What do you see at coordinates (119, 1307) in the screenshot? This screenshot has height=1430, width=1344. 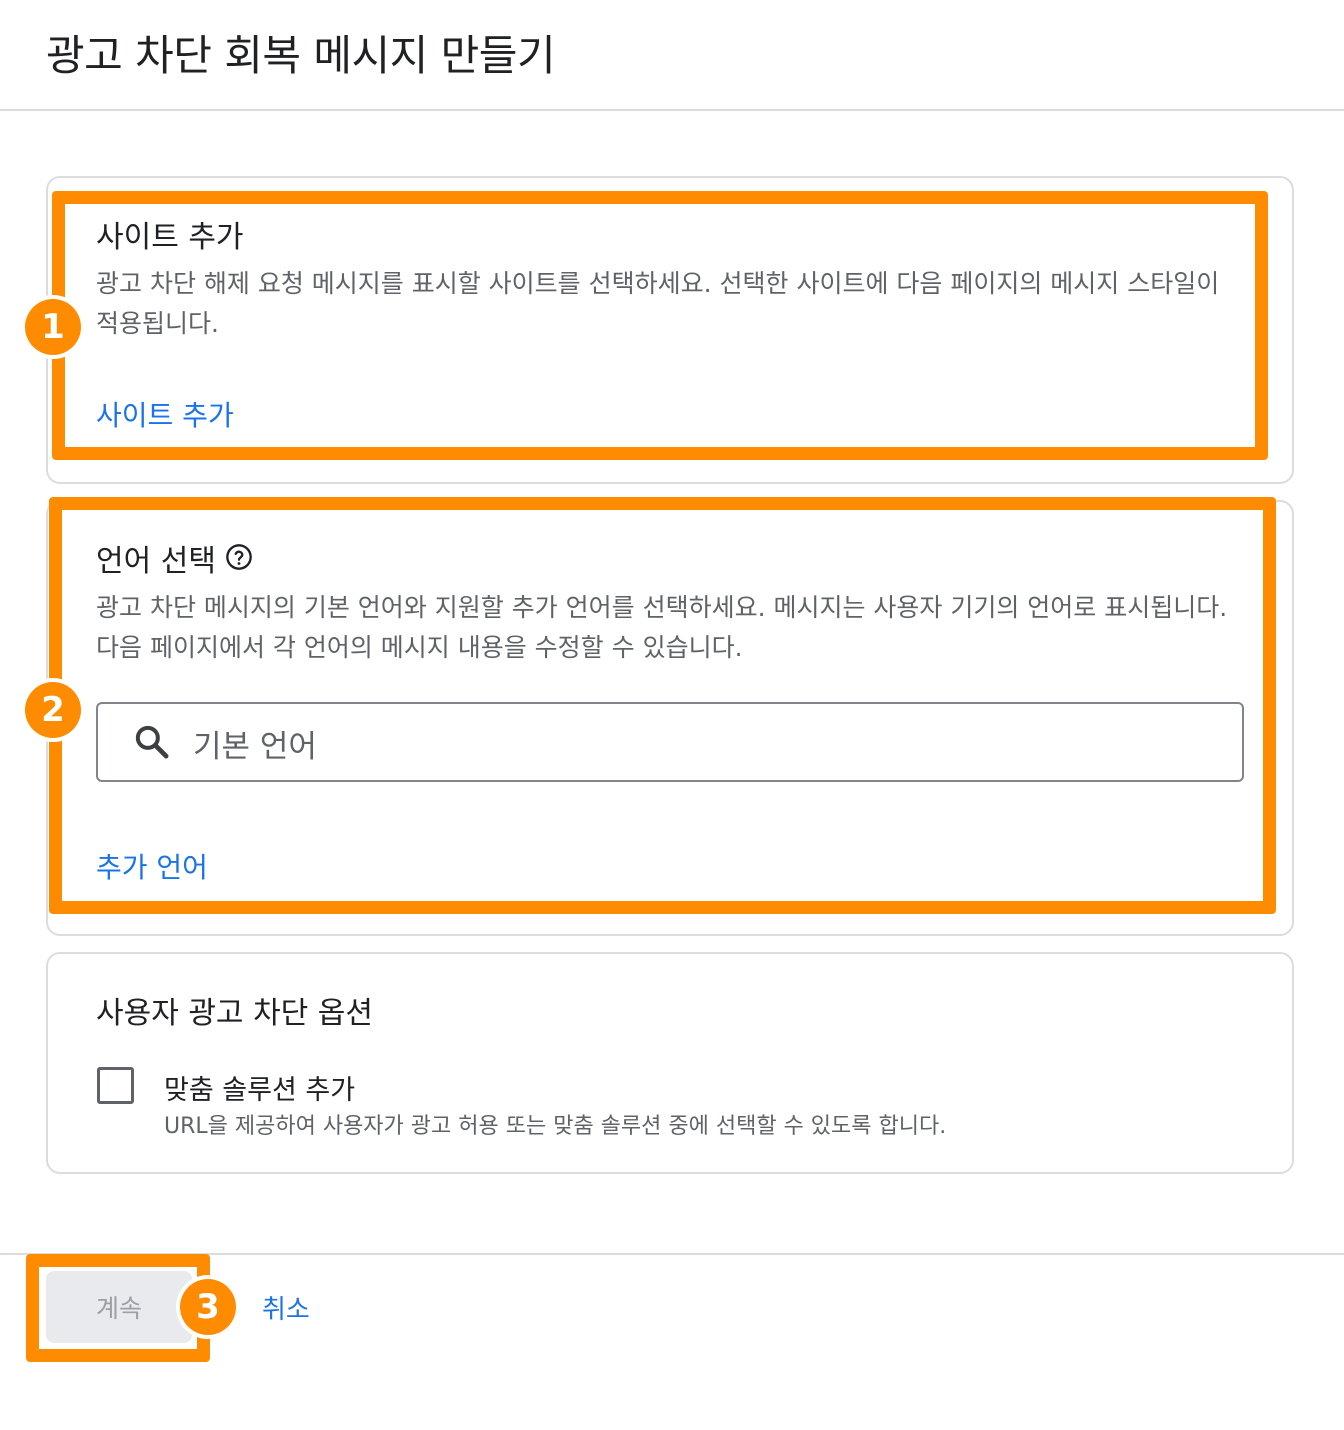 I see `continue-button: 계속` at bounding box center [119, 1307].